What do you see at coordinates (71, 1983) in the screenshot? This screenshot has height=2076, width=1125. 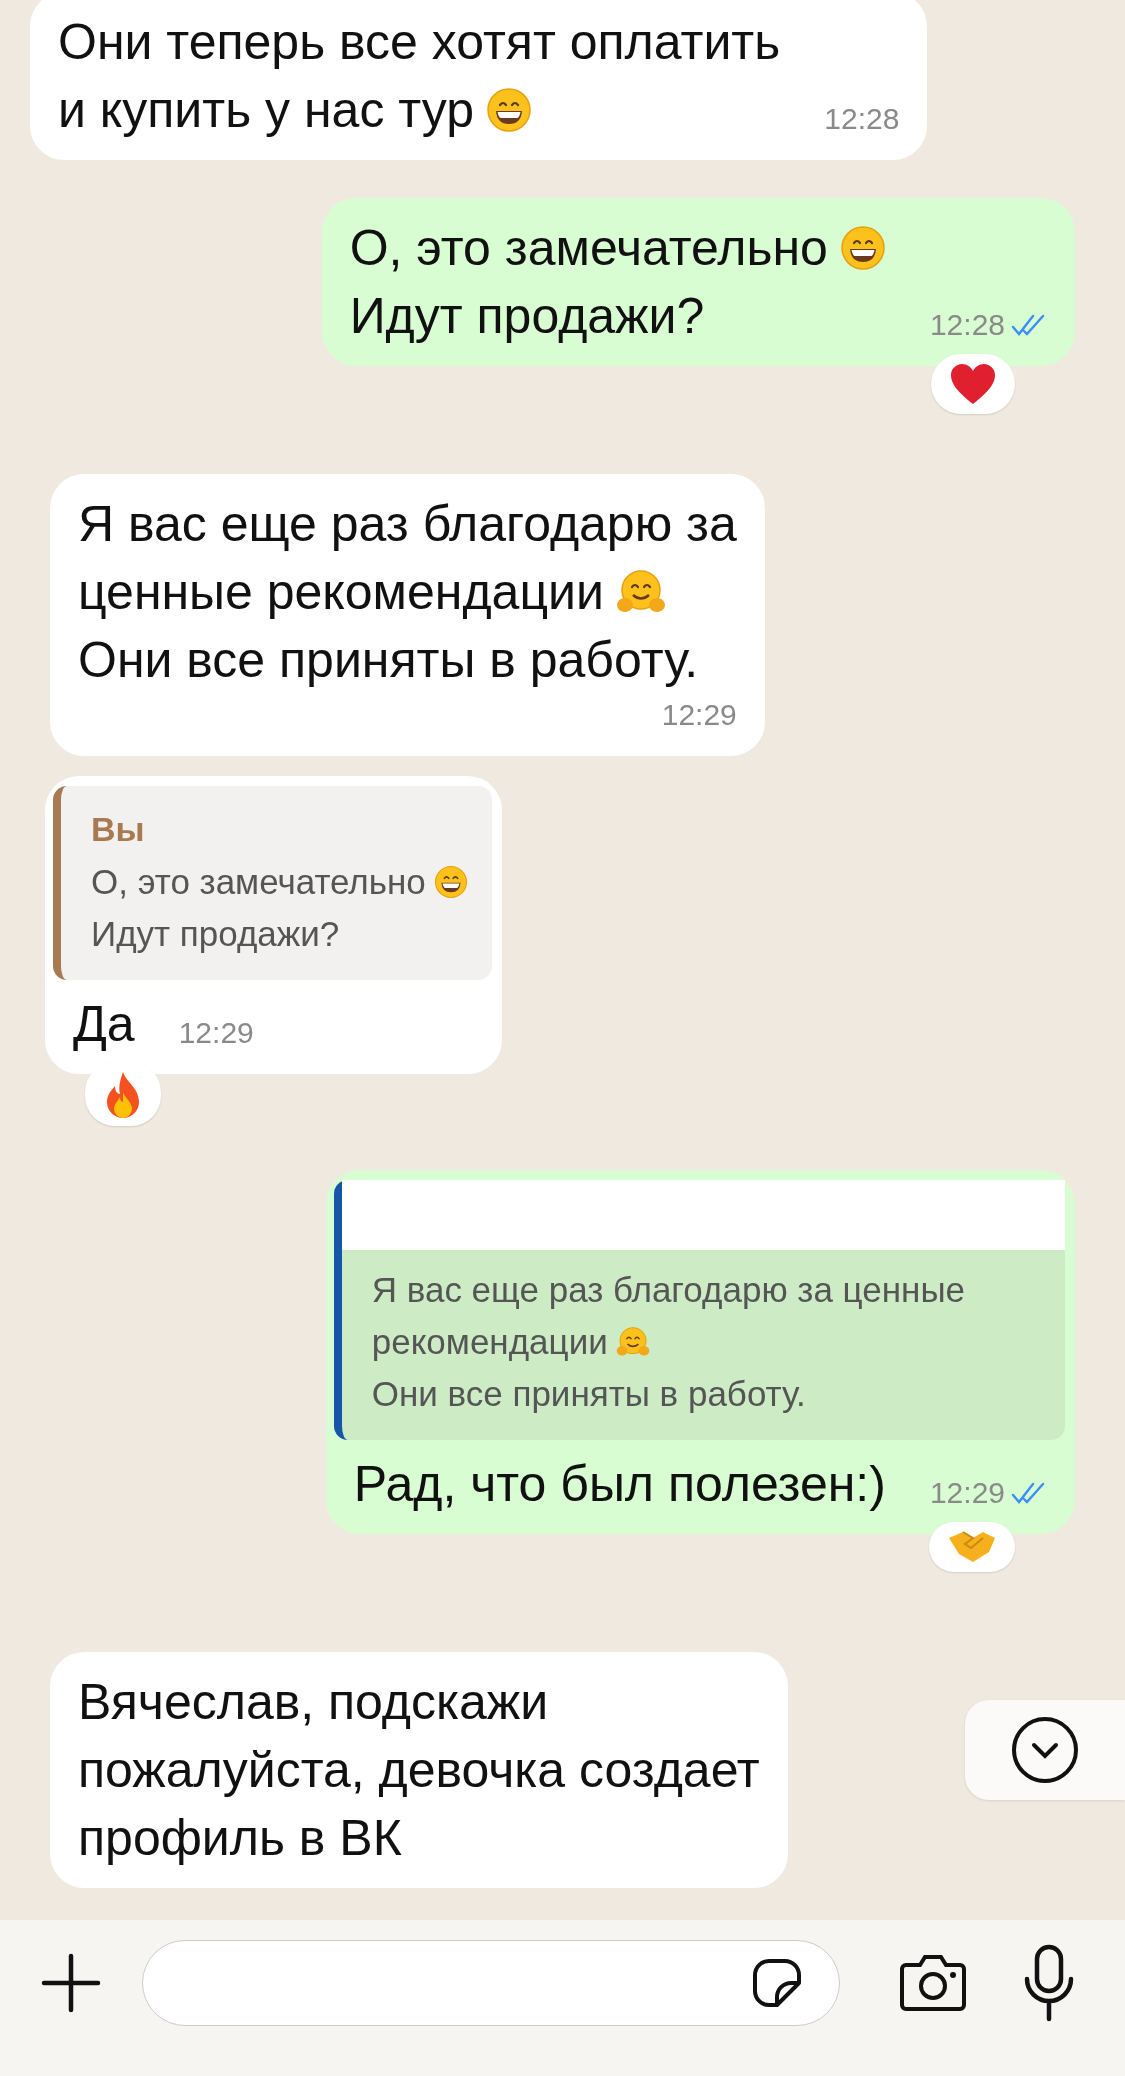 I see `plus-icon` at bounding box center [71, 1983].